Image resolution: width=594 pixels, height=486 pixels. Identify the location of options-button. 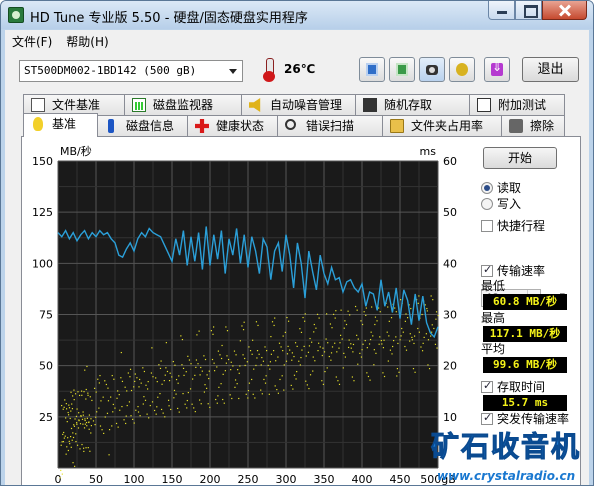
(462, 69).